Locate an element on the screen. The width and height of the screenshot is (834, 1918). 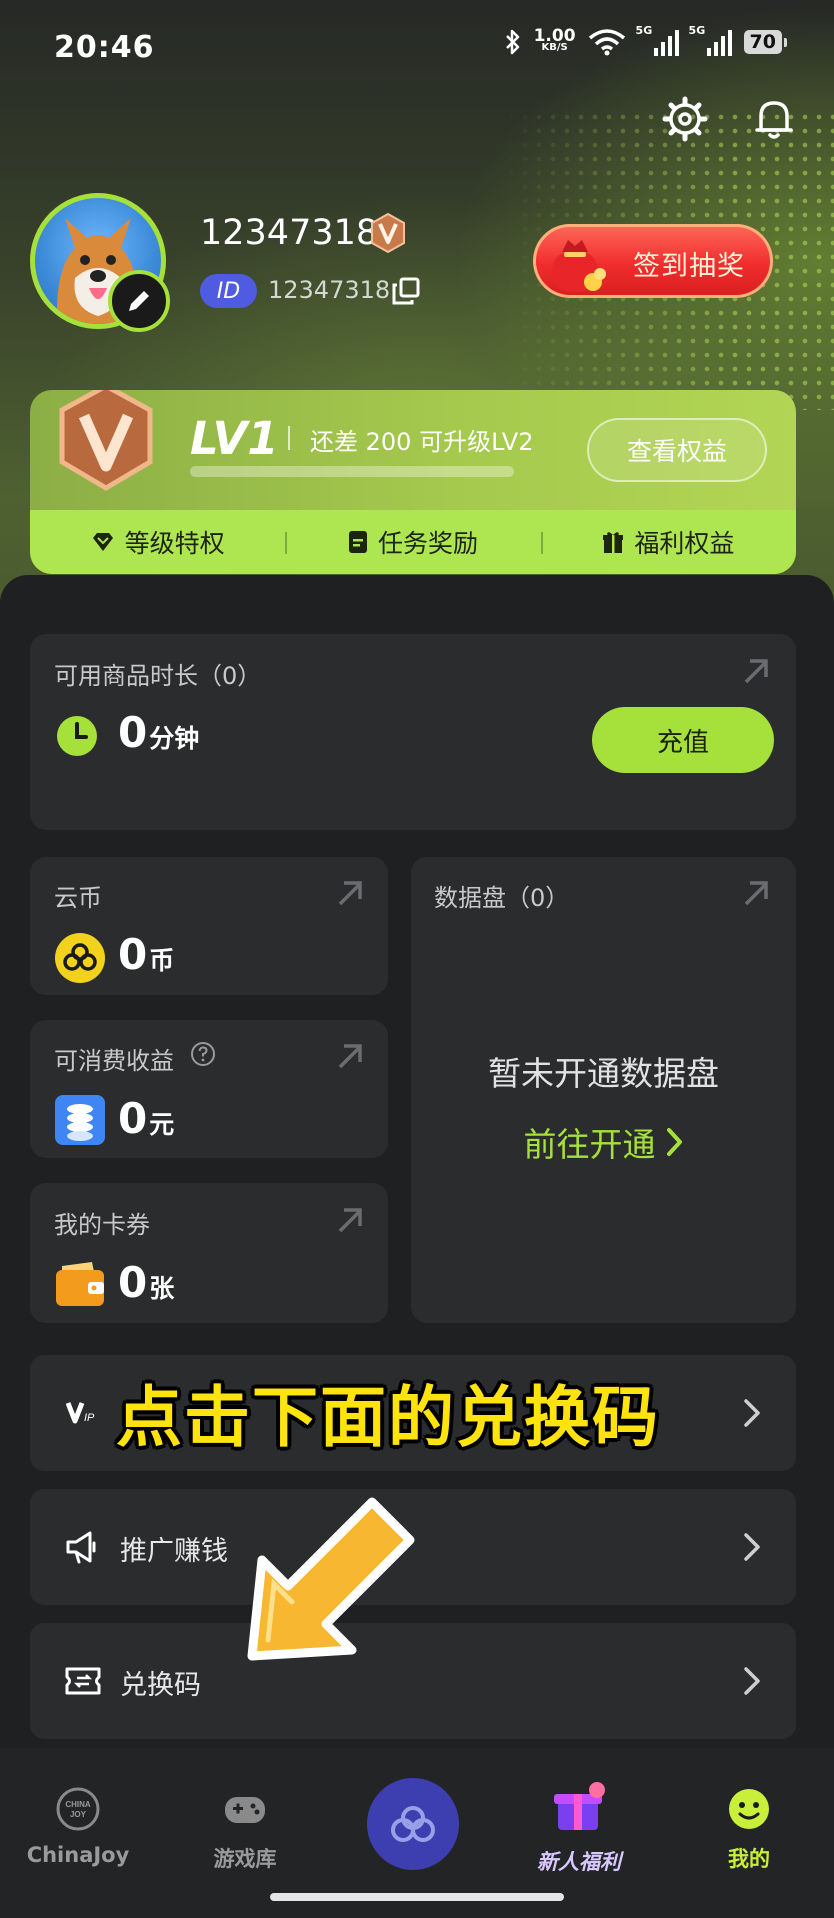
tab-newbie-welfare: 新人福利 is located at coordinates (579, 1827).